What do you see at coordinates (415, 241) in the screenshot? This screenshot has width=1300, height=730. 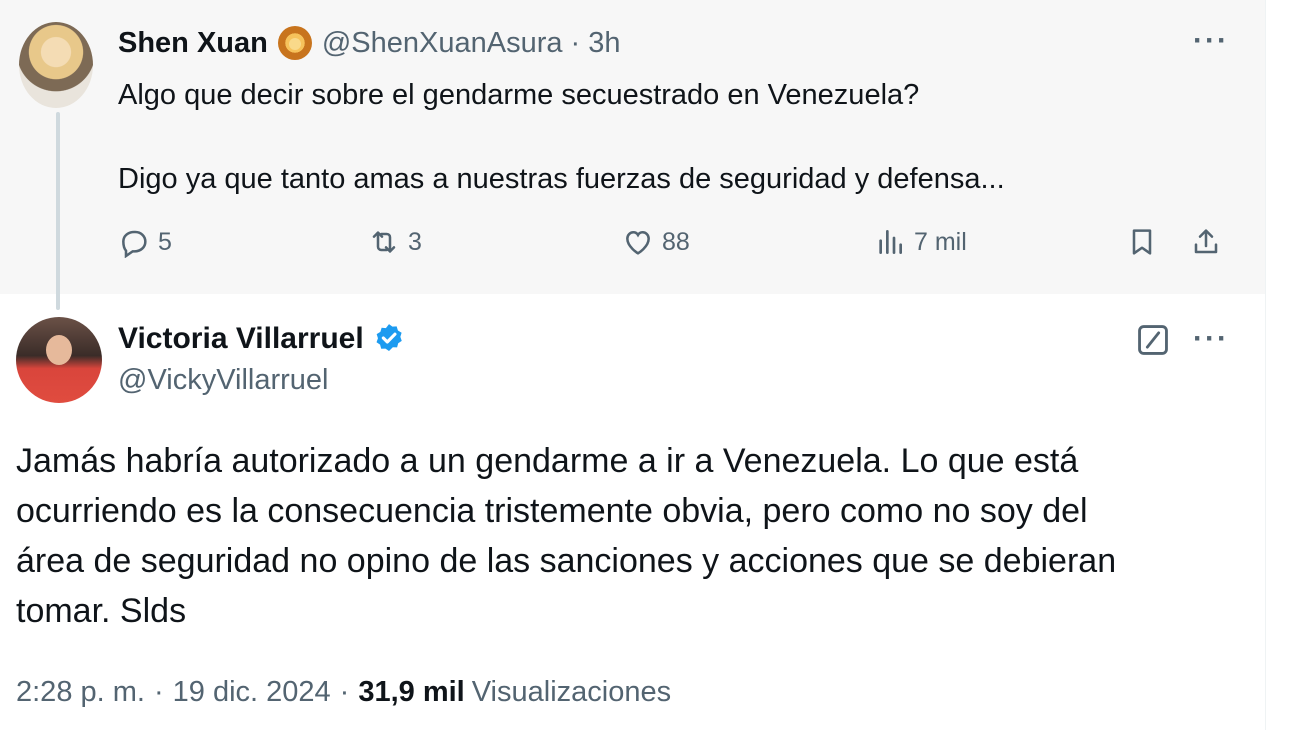 I see `repost-count: 3` at bounding box center [415, 241].